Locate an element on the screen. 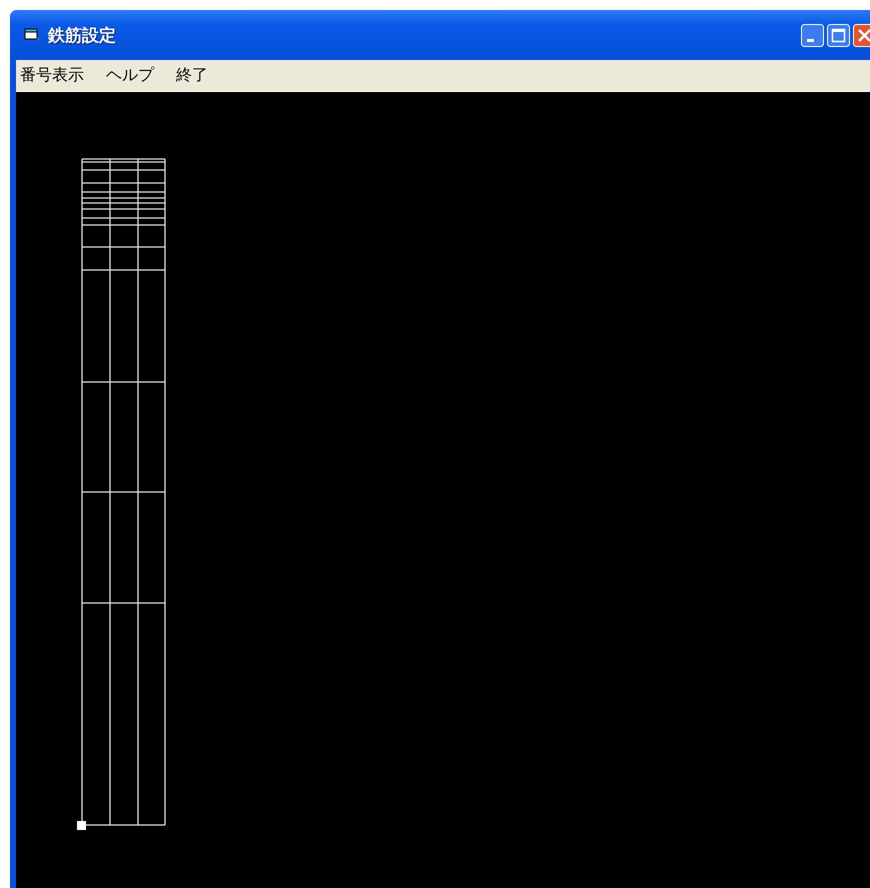 This screenshot has height=888, width=870. close-button is located at coordinates (861, 35).